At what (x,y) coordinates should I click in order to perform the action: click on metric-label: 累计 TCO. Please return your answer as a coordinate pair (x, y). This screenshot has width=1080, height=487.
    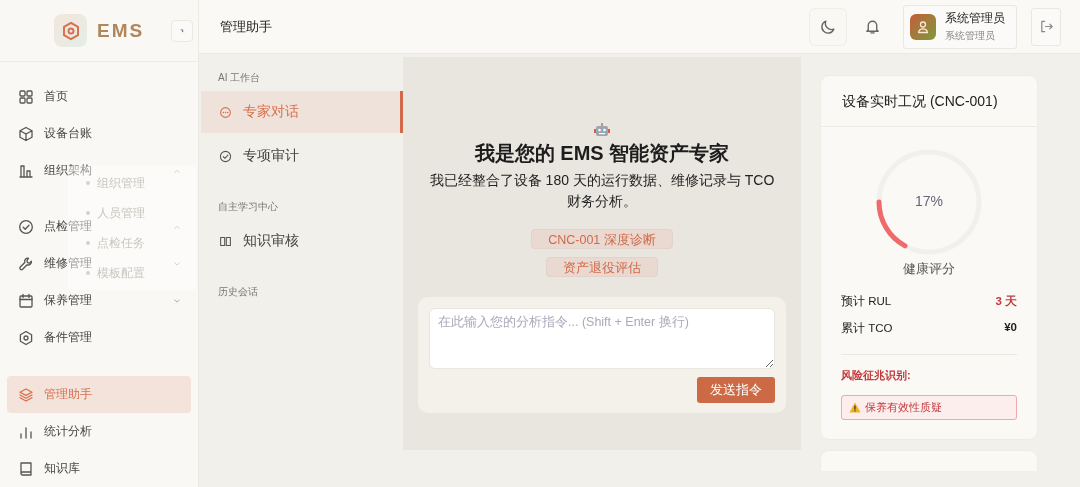
    Looking at the image, I should click on (867, 328).